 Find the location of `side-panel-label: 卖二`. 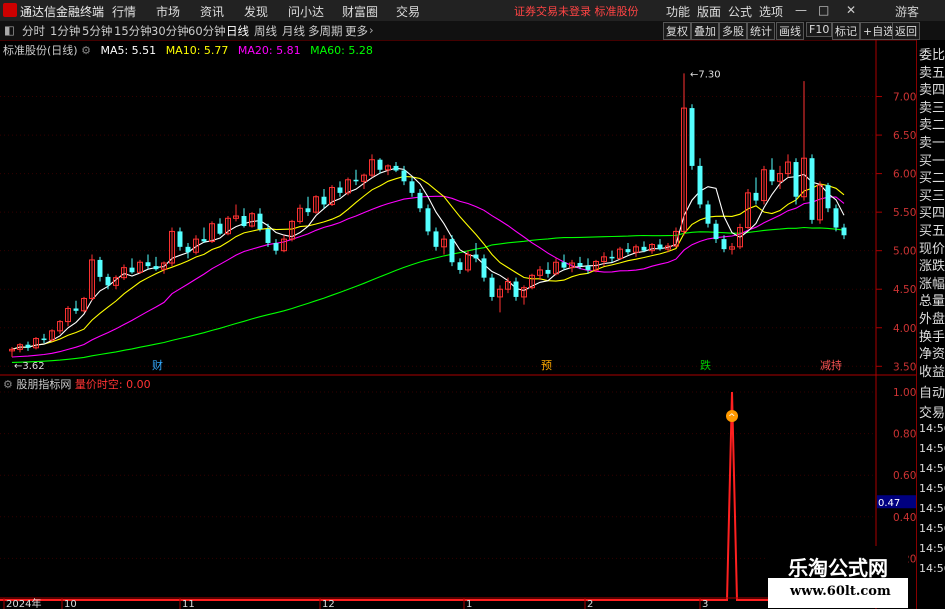

side-panel-label: 卖二 is located at coordinates (932, 126).